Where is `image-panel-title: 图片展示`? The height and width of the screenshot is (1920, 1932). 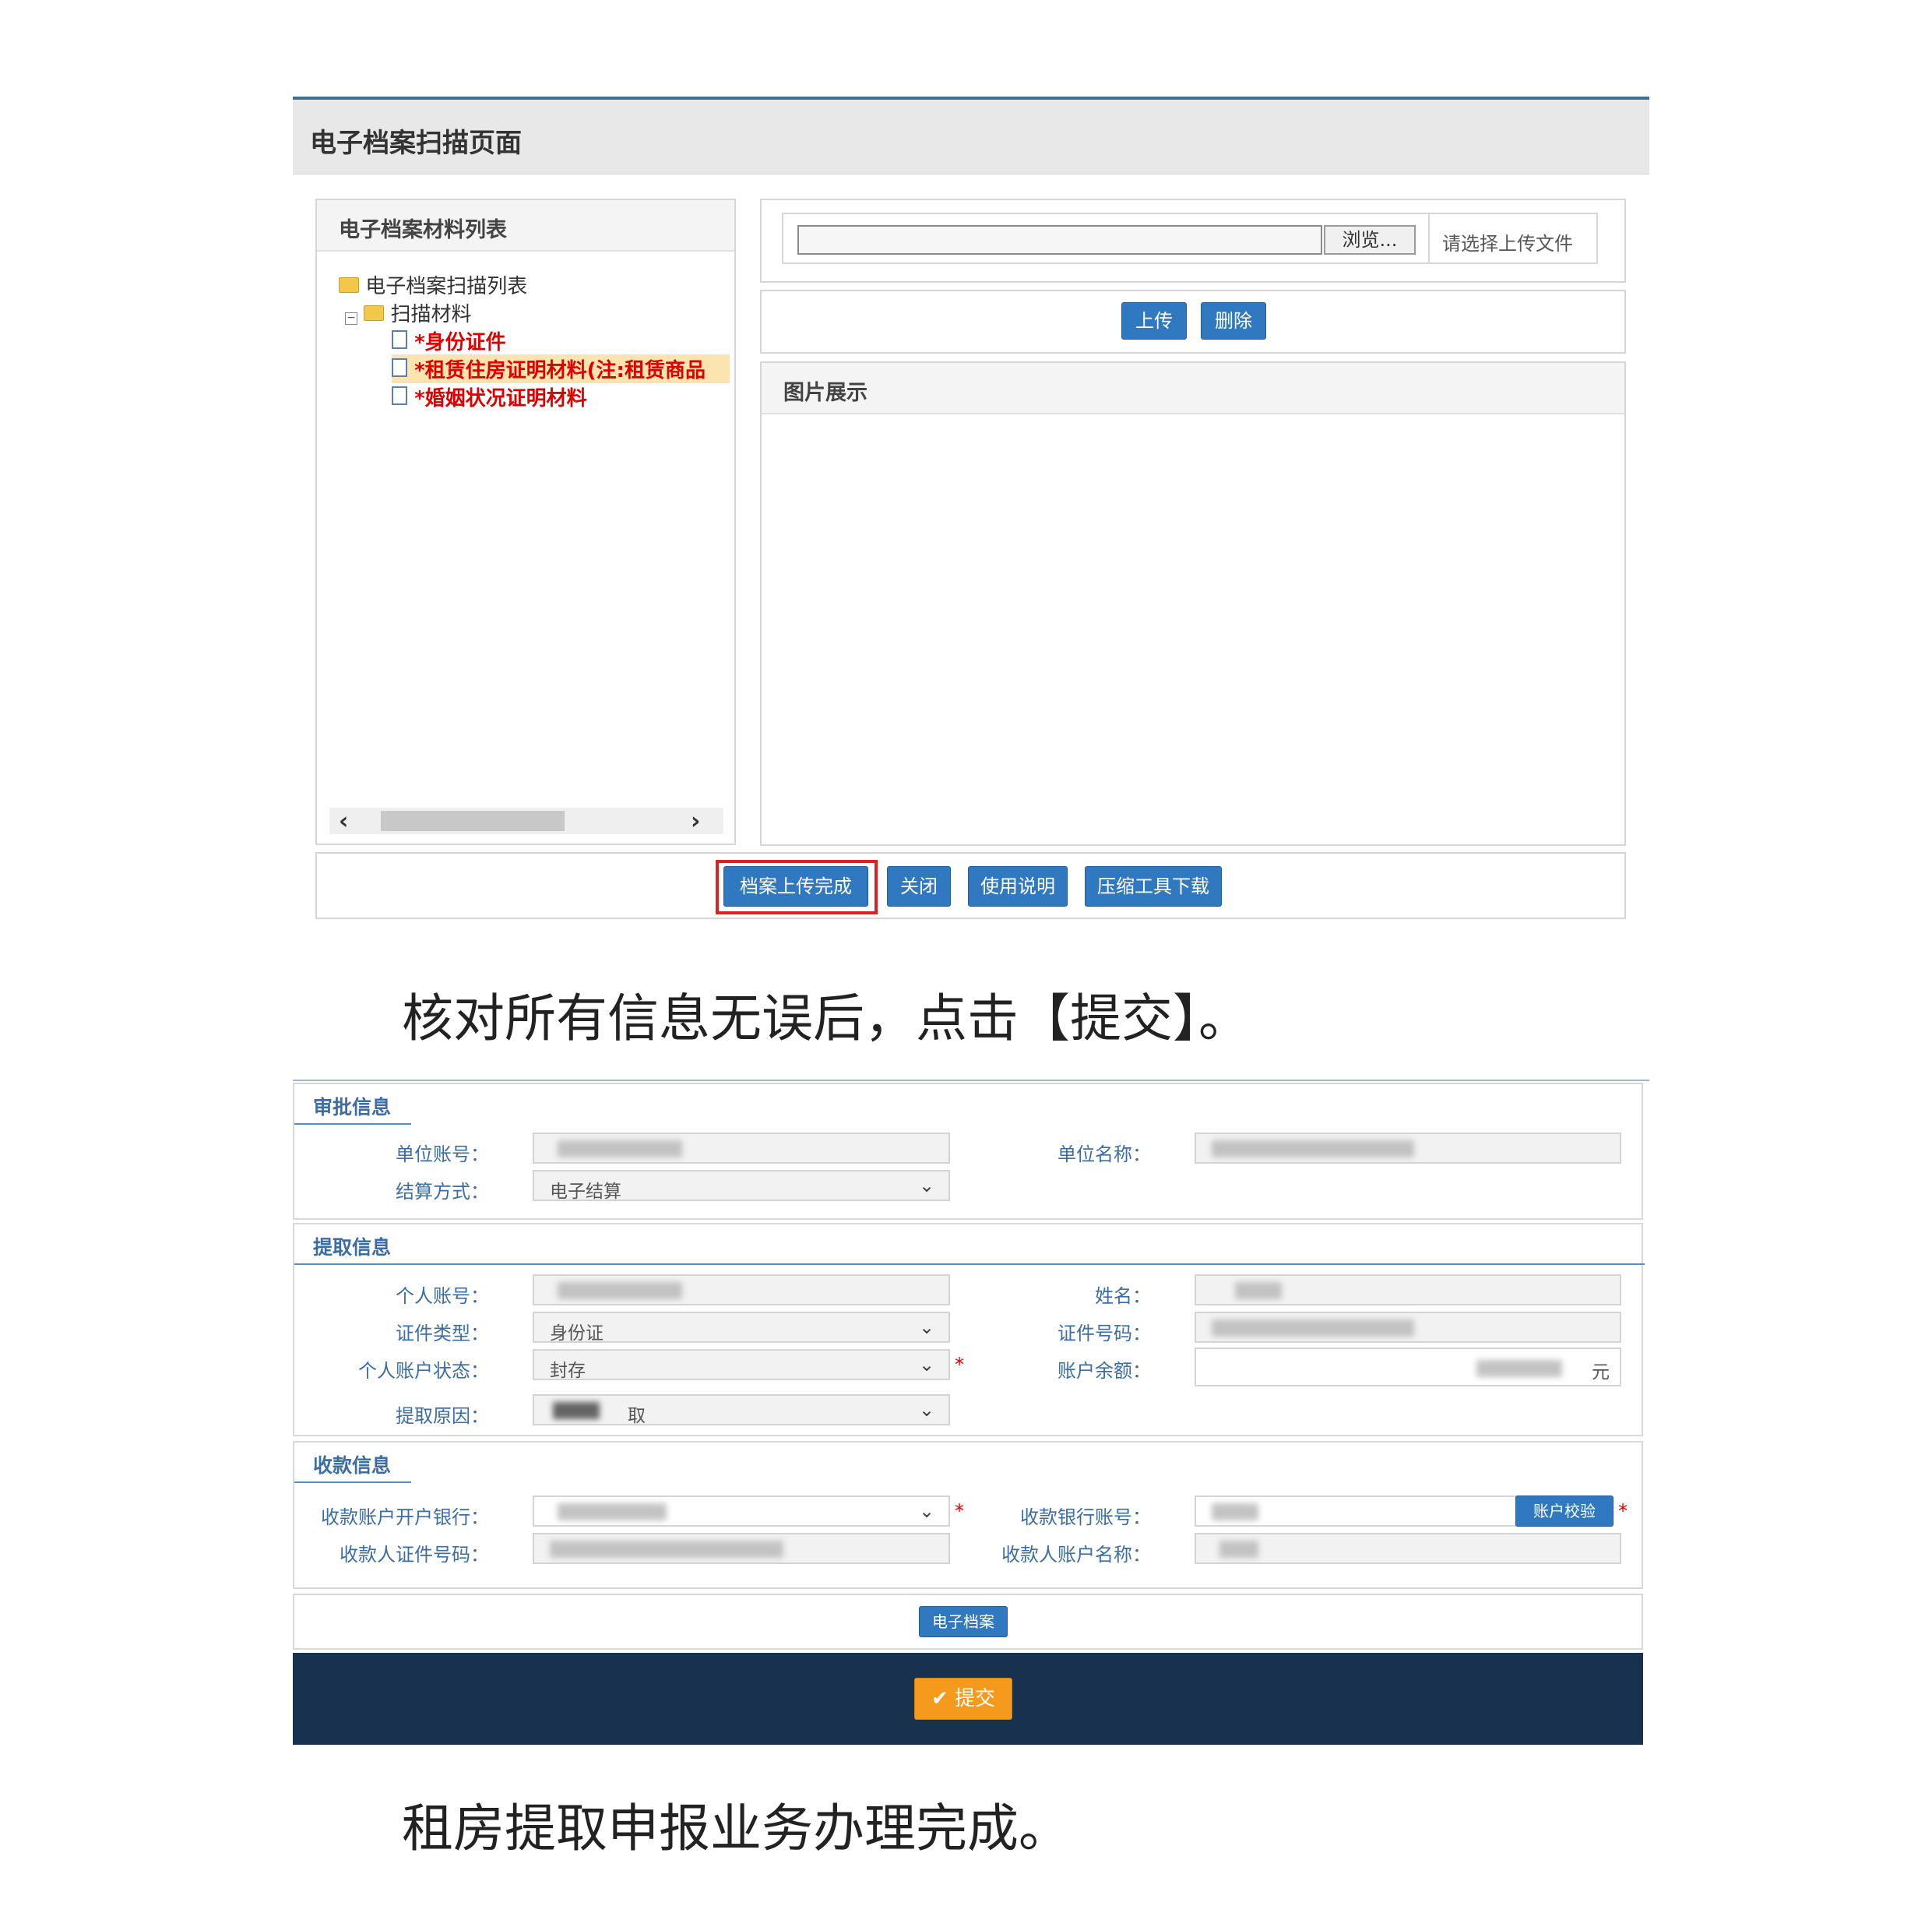 image-panel-title: 图片展示 is located at coordinates (1193, 389).